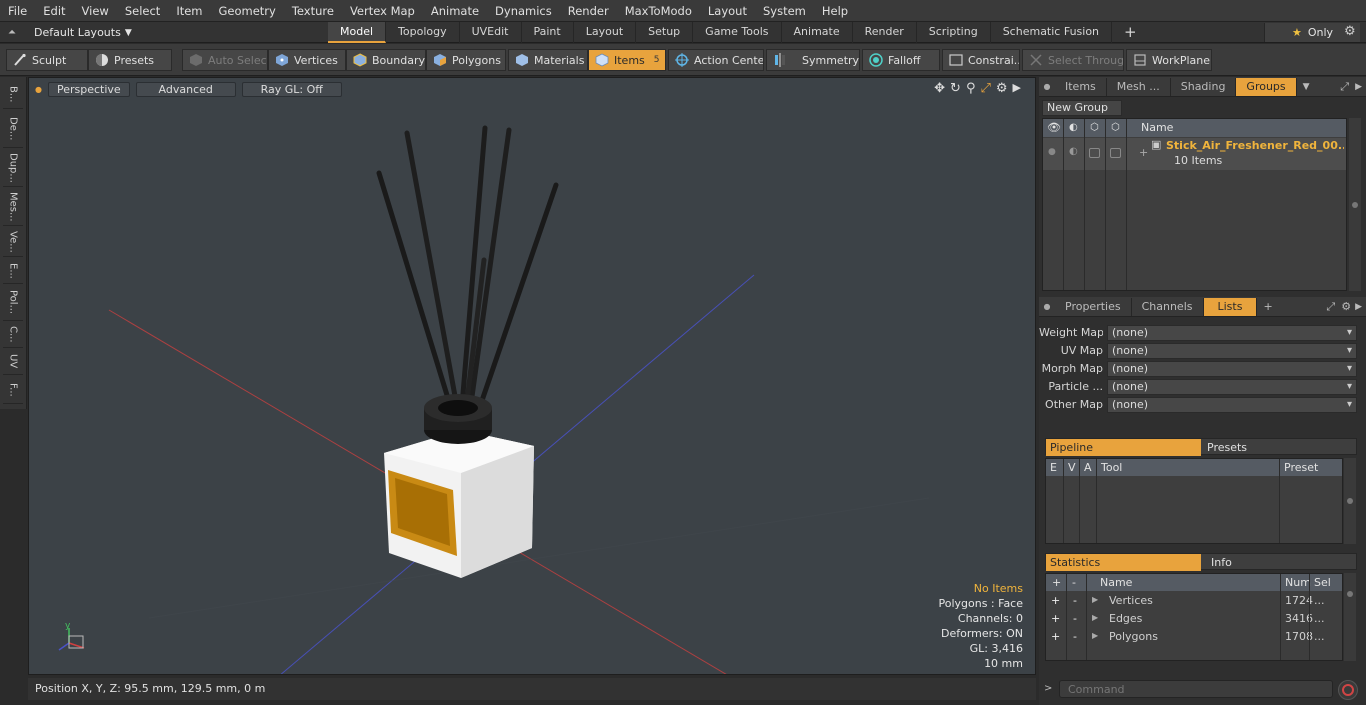 This screenshot has width=1366, height=705. Describe the element at coordinates (455, 11) in the screenshot. I see `menu-animate: Animate` at that location.